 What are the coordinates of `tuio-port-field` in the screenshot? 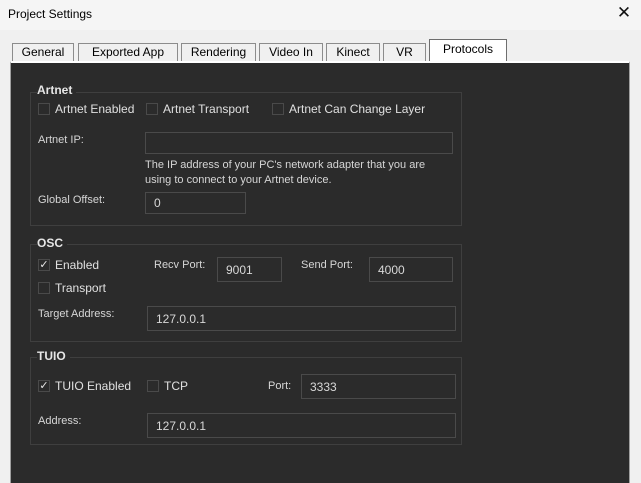 It's located at (378, 386).